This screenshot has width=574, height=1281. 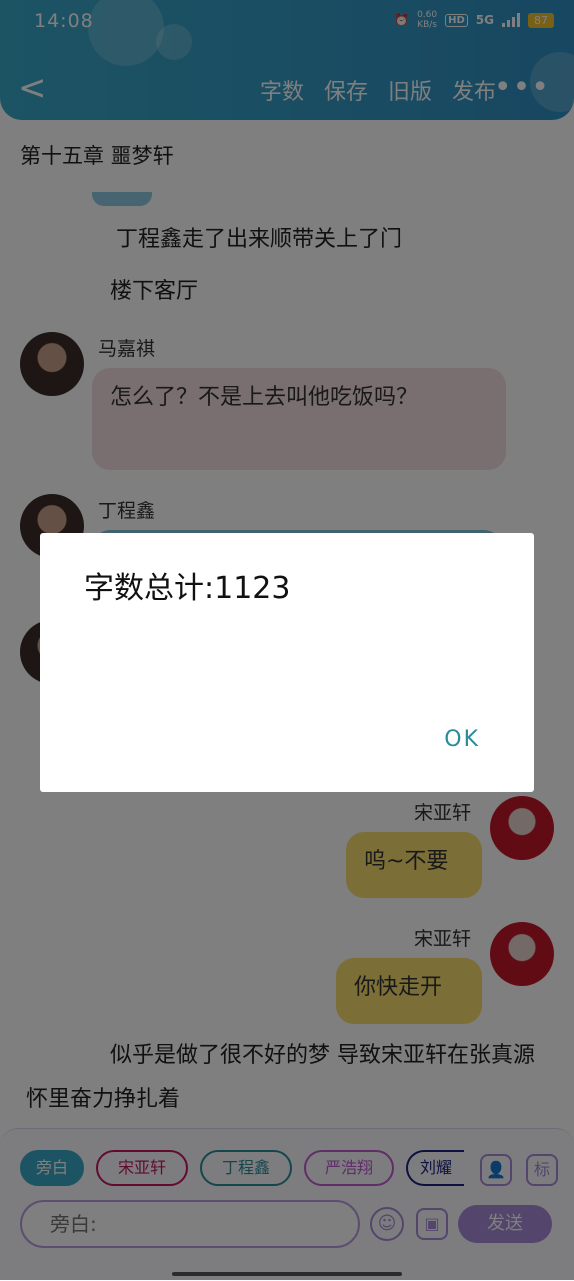 What do you see at coordinates (462, 739) in the screenshot?
I see `ok-button: OK` at bounding box center [462, 739].